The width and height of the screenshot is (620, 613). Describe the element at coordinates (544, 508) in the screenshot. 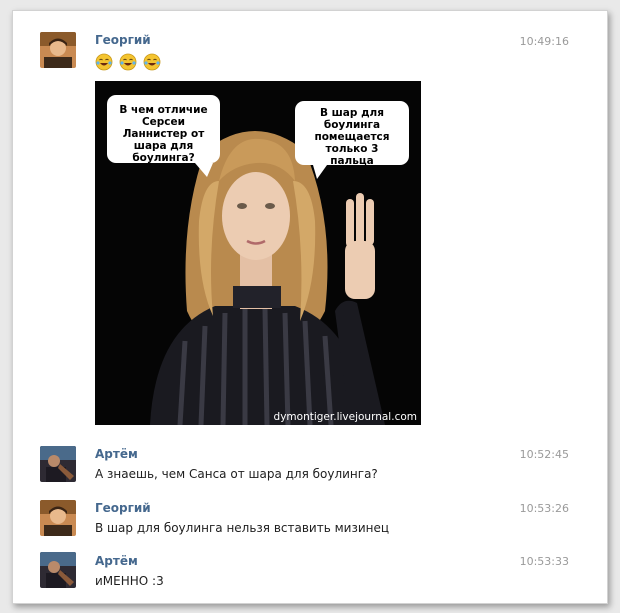

I see `message-time: 10:53:26` at that location.